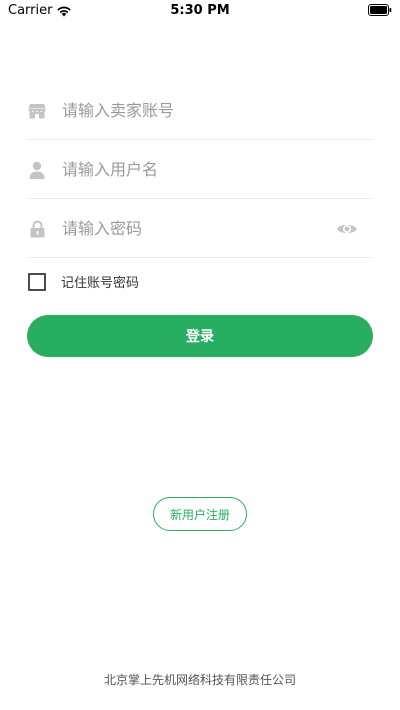 Image resolution: width=400 pixels, height=710 pixels. I want to click on remember-credentials: 记住账号密码, so click(83, 281).